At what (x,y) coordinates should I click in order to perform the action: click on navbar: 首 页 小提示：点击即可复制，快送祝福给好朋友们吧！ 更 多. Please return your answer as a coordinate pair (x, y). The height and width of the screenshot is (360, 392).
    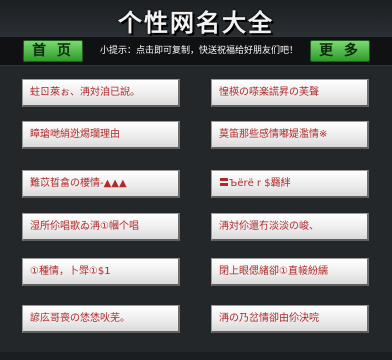
    Looking at the image, I should click on (196, 51).